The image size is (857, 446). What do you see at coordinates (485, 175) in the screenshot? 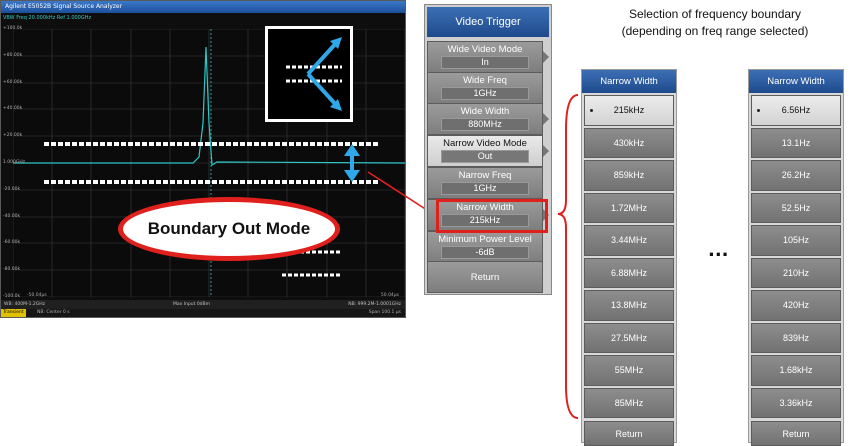
I see `softkey-label: Narrow Freq` at bounding box center [485, 175].